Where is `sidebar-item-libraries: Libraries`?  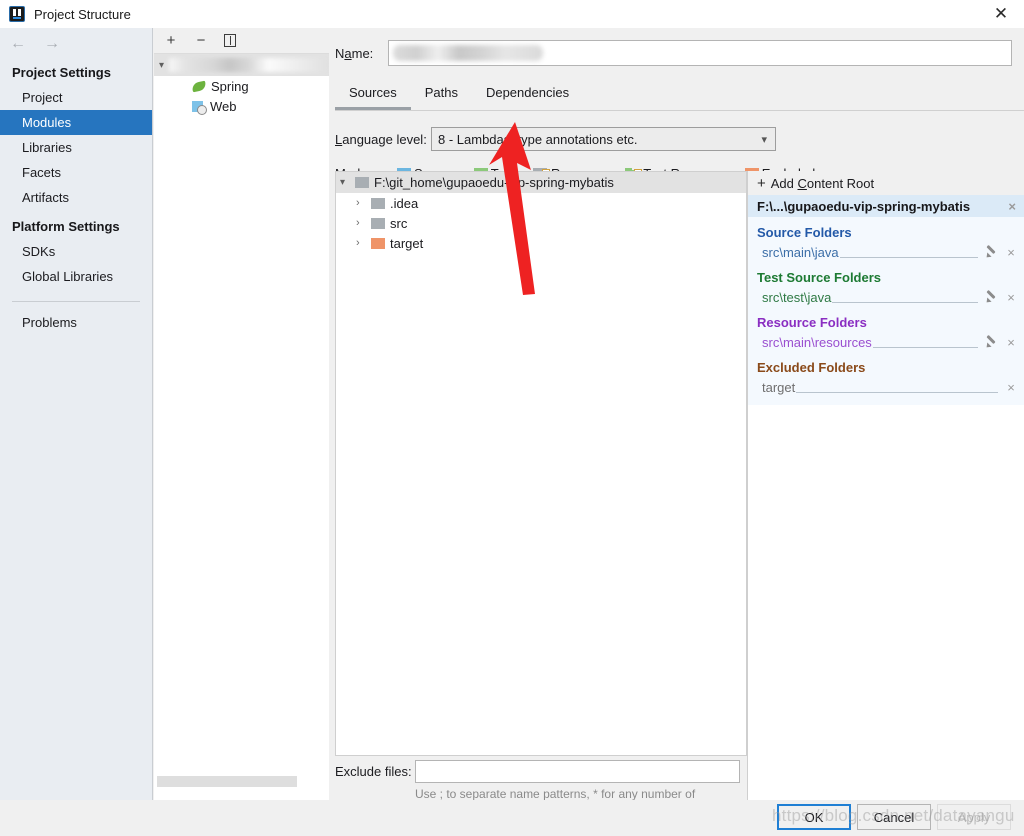 sidebar-item-libraries: Libraries is located at coordinates (76, 147).